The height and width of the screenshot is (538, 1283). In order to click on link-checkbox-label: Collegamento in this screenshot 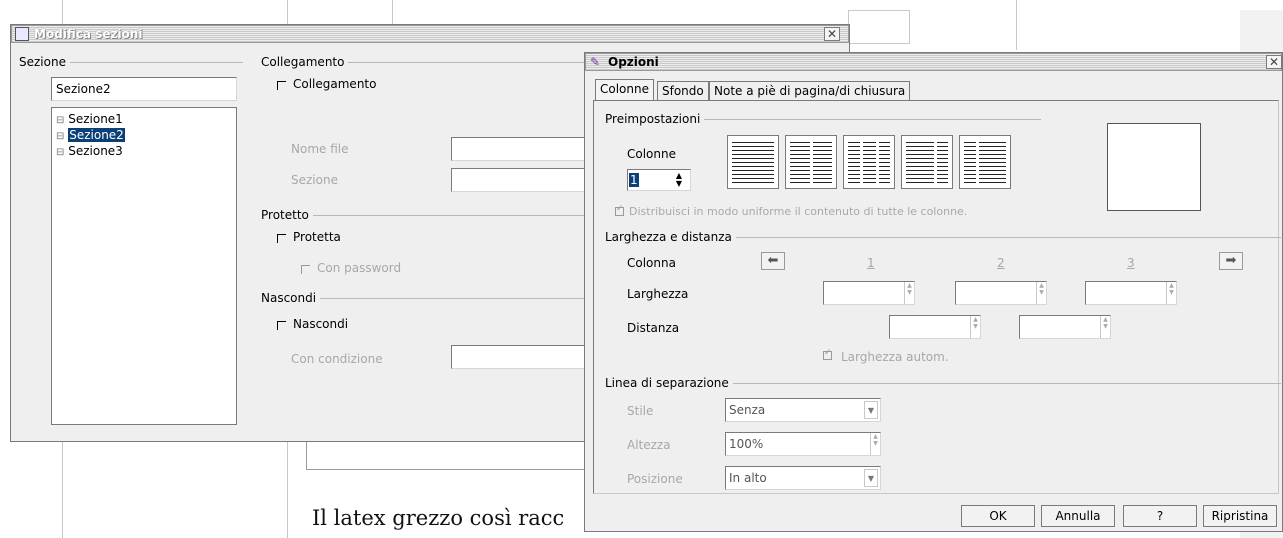, I will do `click(335, 84)`.